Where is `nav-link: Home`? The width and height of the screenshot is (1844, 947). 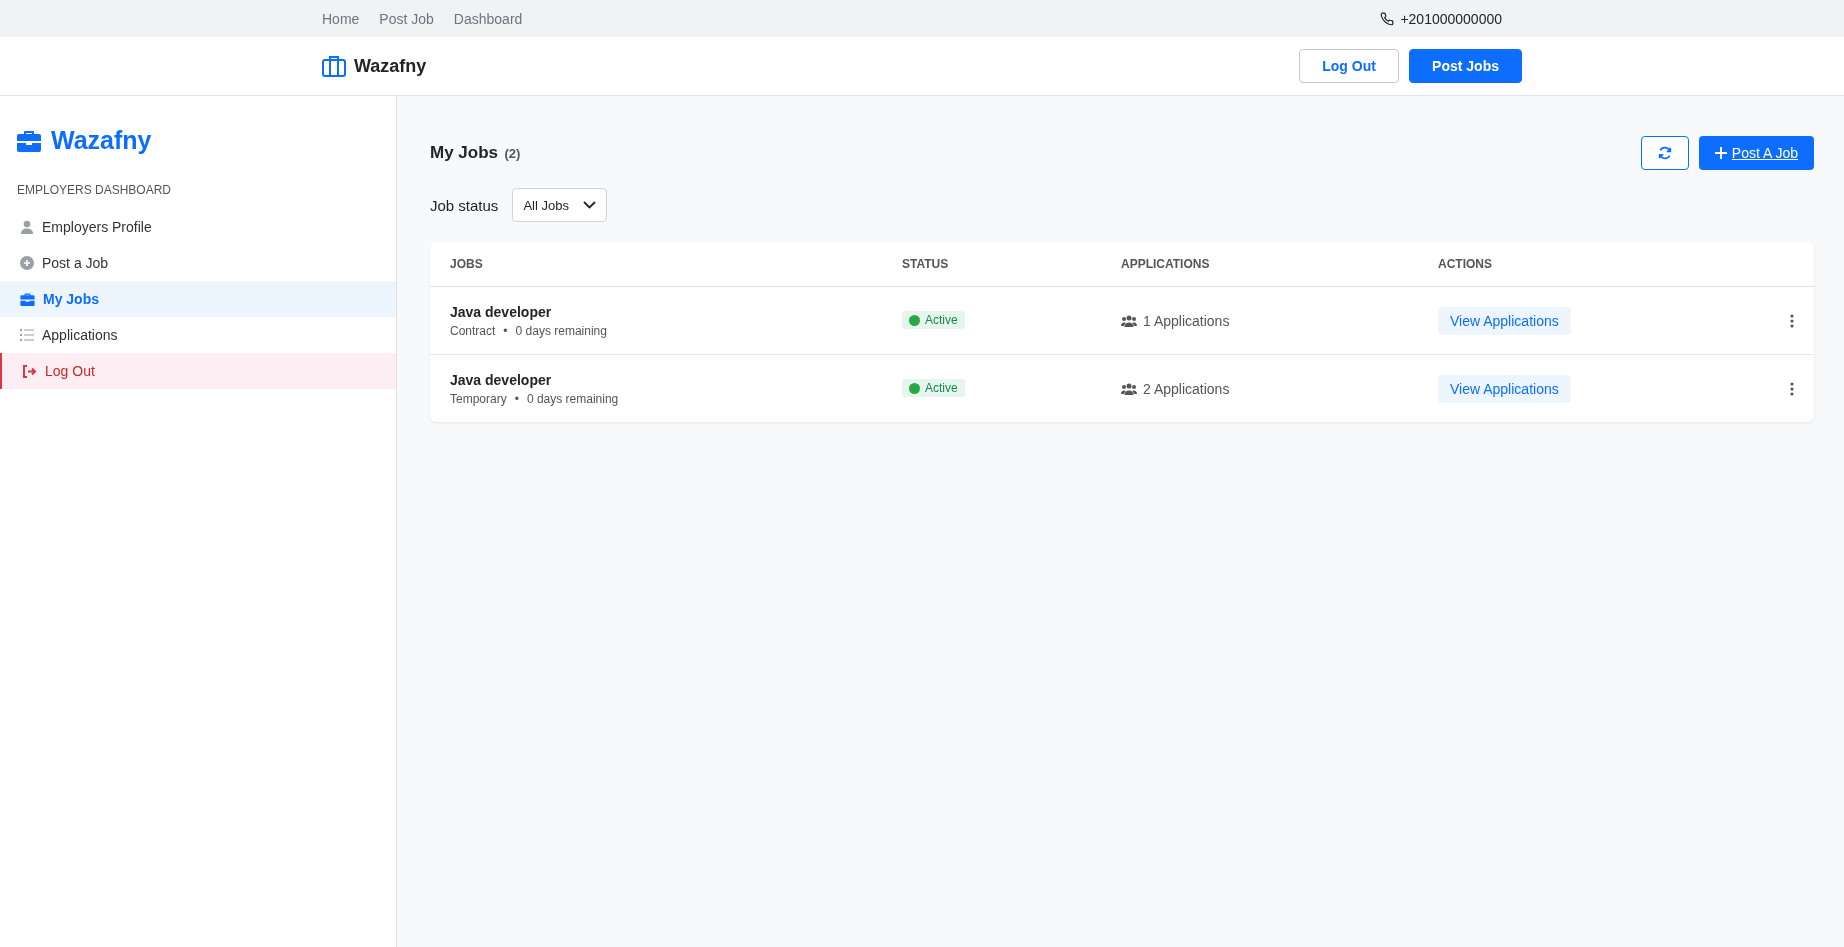 nav-link: Home is located at coordinates (341, 18).